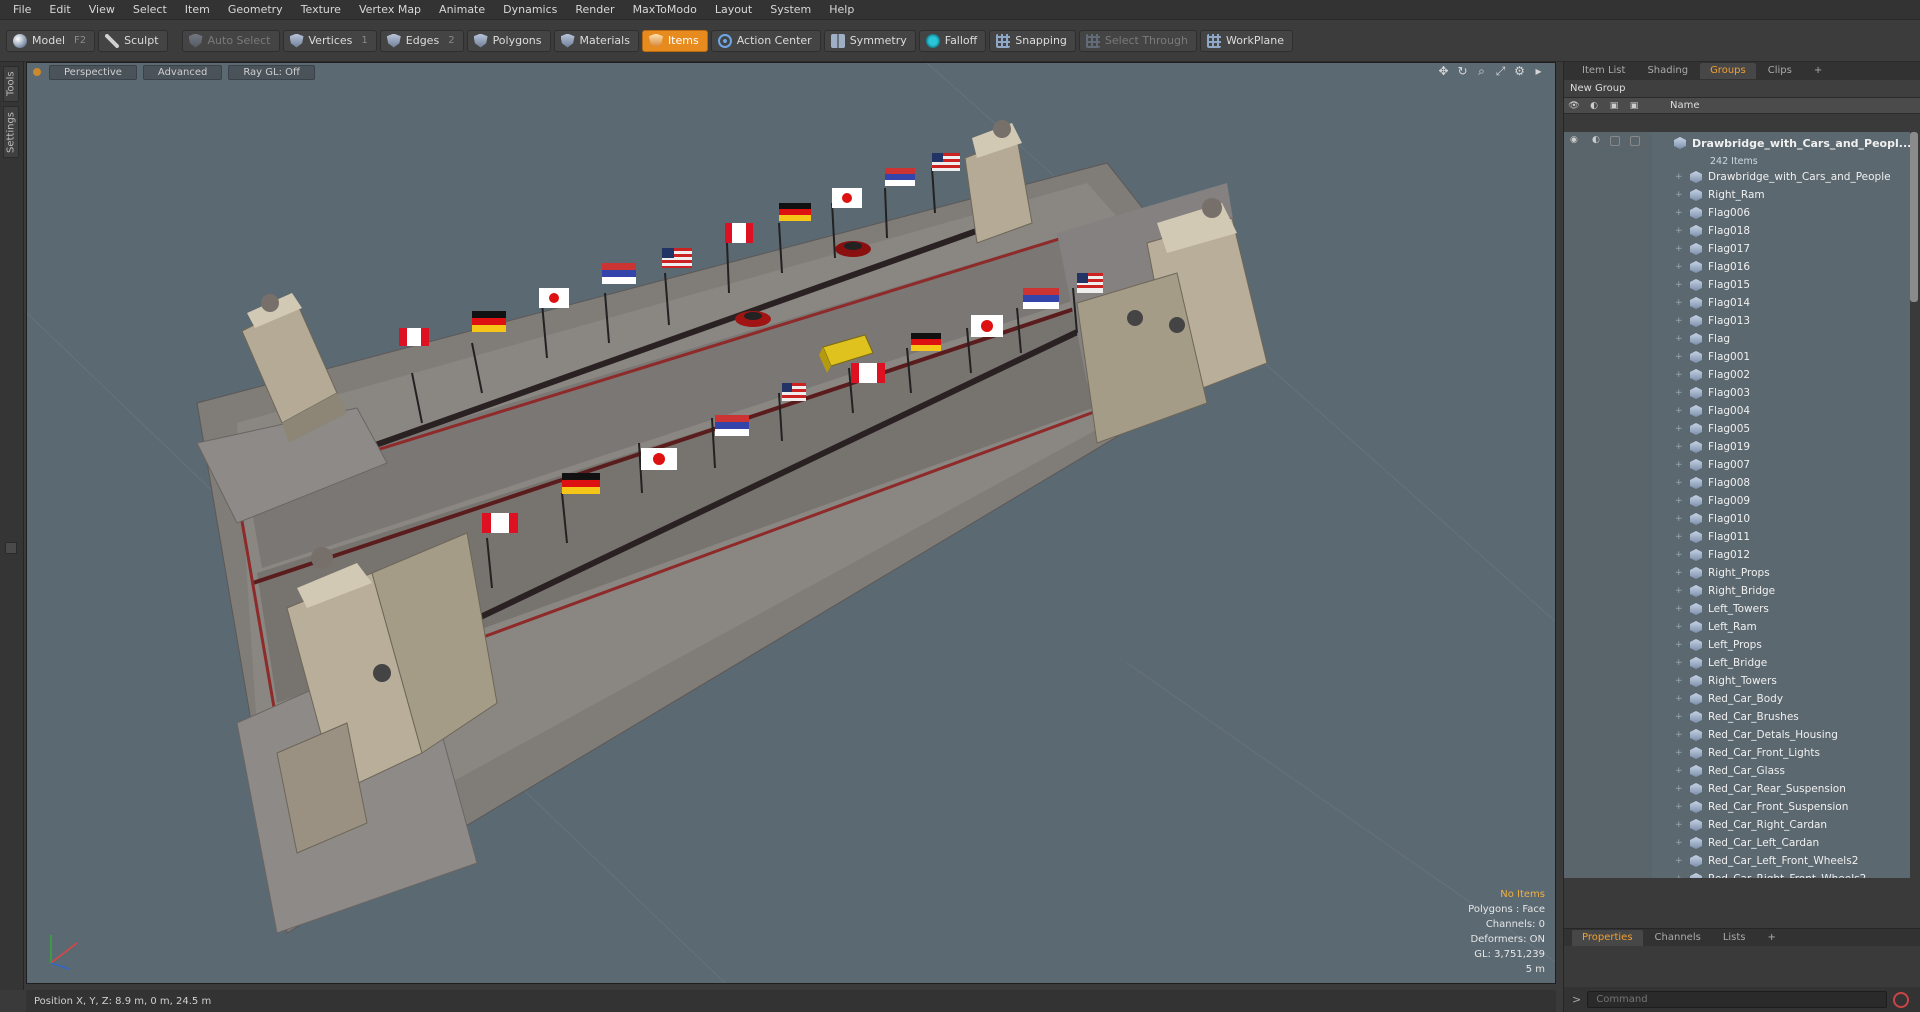 The height and width of the screenshot is (1012, 1920). Describe the element at coordinates (1737, 267) in the screenshot. I see `list-item: + Flag016` at that location.